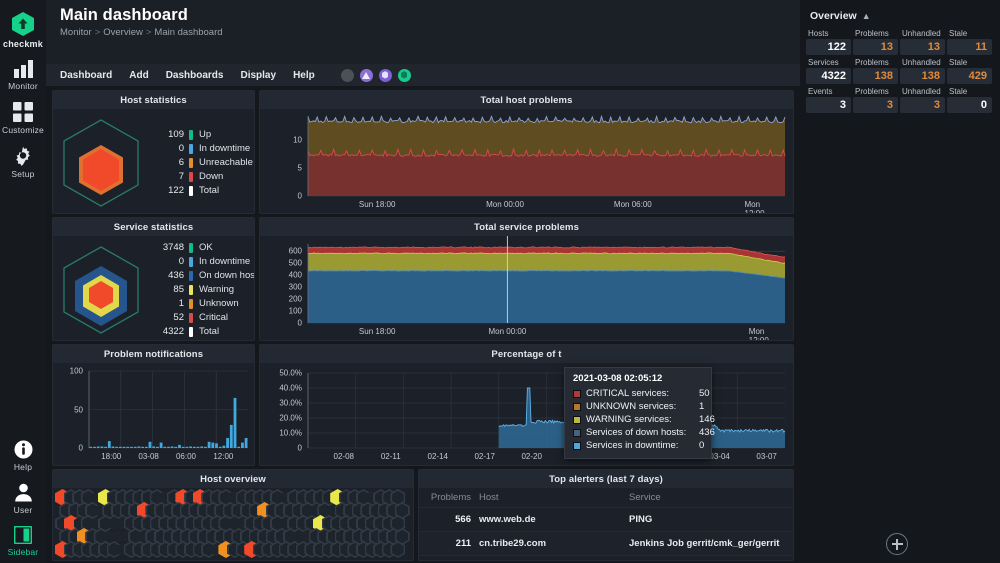 This screenshot has width=1000, height=563. Describe the element at coordinates (200, 247) in the screenshot. I see `service-stat-row: 3748 OK` at that location.